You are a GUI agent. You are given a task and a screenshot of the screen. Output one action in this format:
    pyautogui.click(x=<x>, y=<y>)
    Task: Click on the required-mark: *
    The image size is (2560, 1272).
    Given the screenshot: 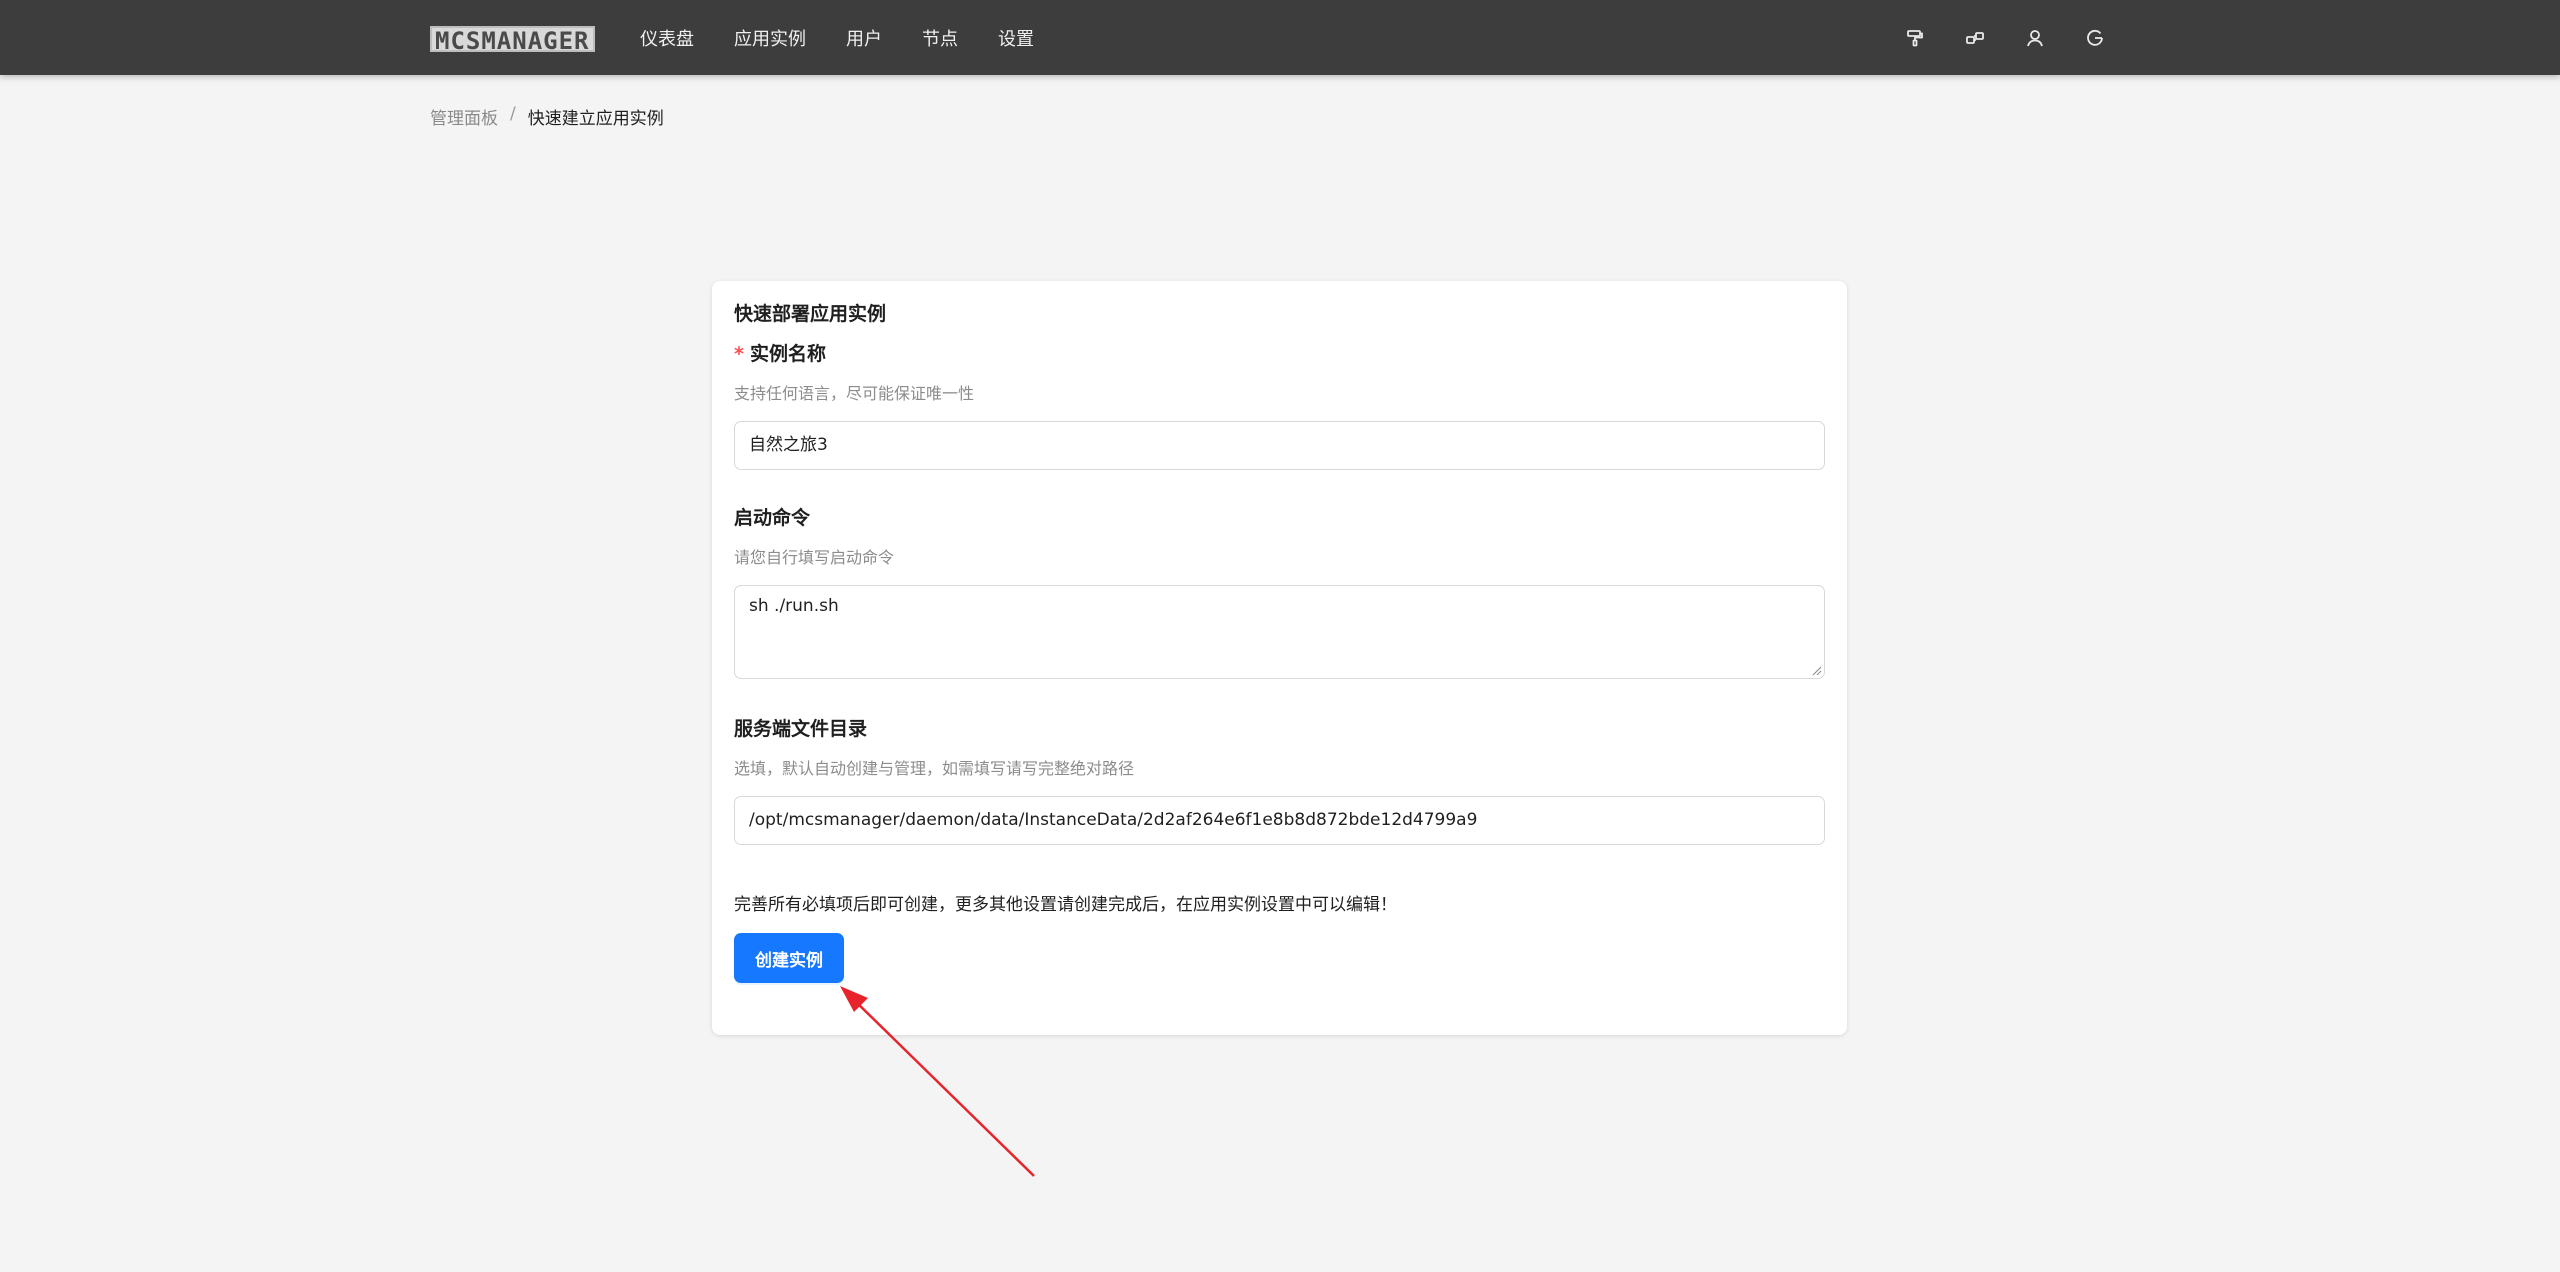 What is the action you would take?
    pyautogui.click(x=739, y=354)
    